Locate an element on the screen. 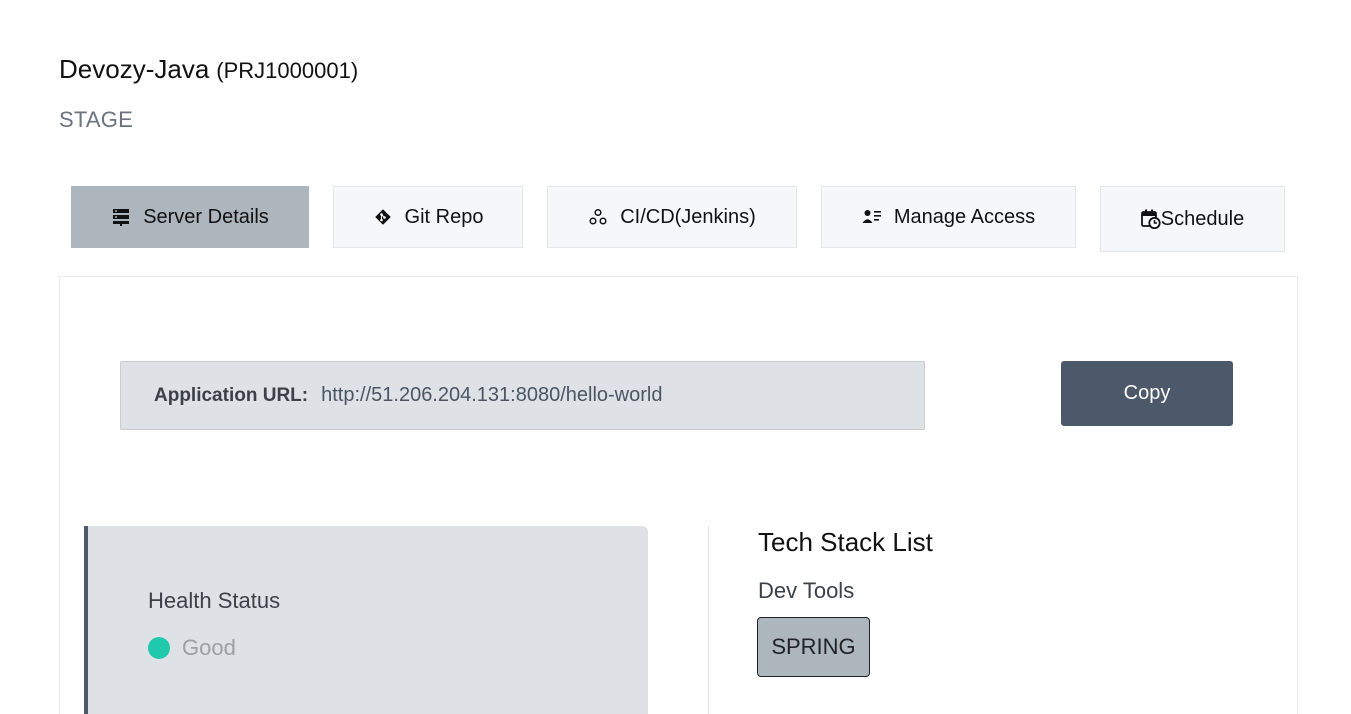 This screenshot has height=714, width=1351. tab-manage-access: Manage Access is located at coordinates (948, 217).